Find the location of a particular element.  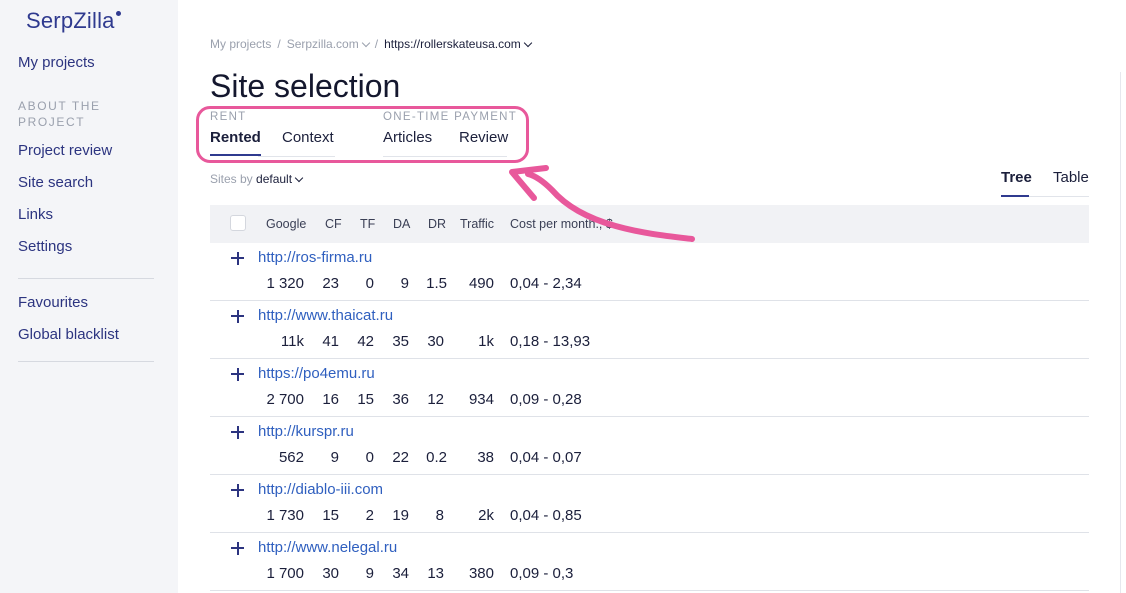

sidebar-item-favourites: Favourites is located at coordinates (53, 302).